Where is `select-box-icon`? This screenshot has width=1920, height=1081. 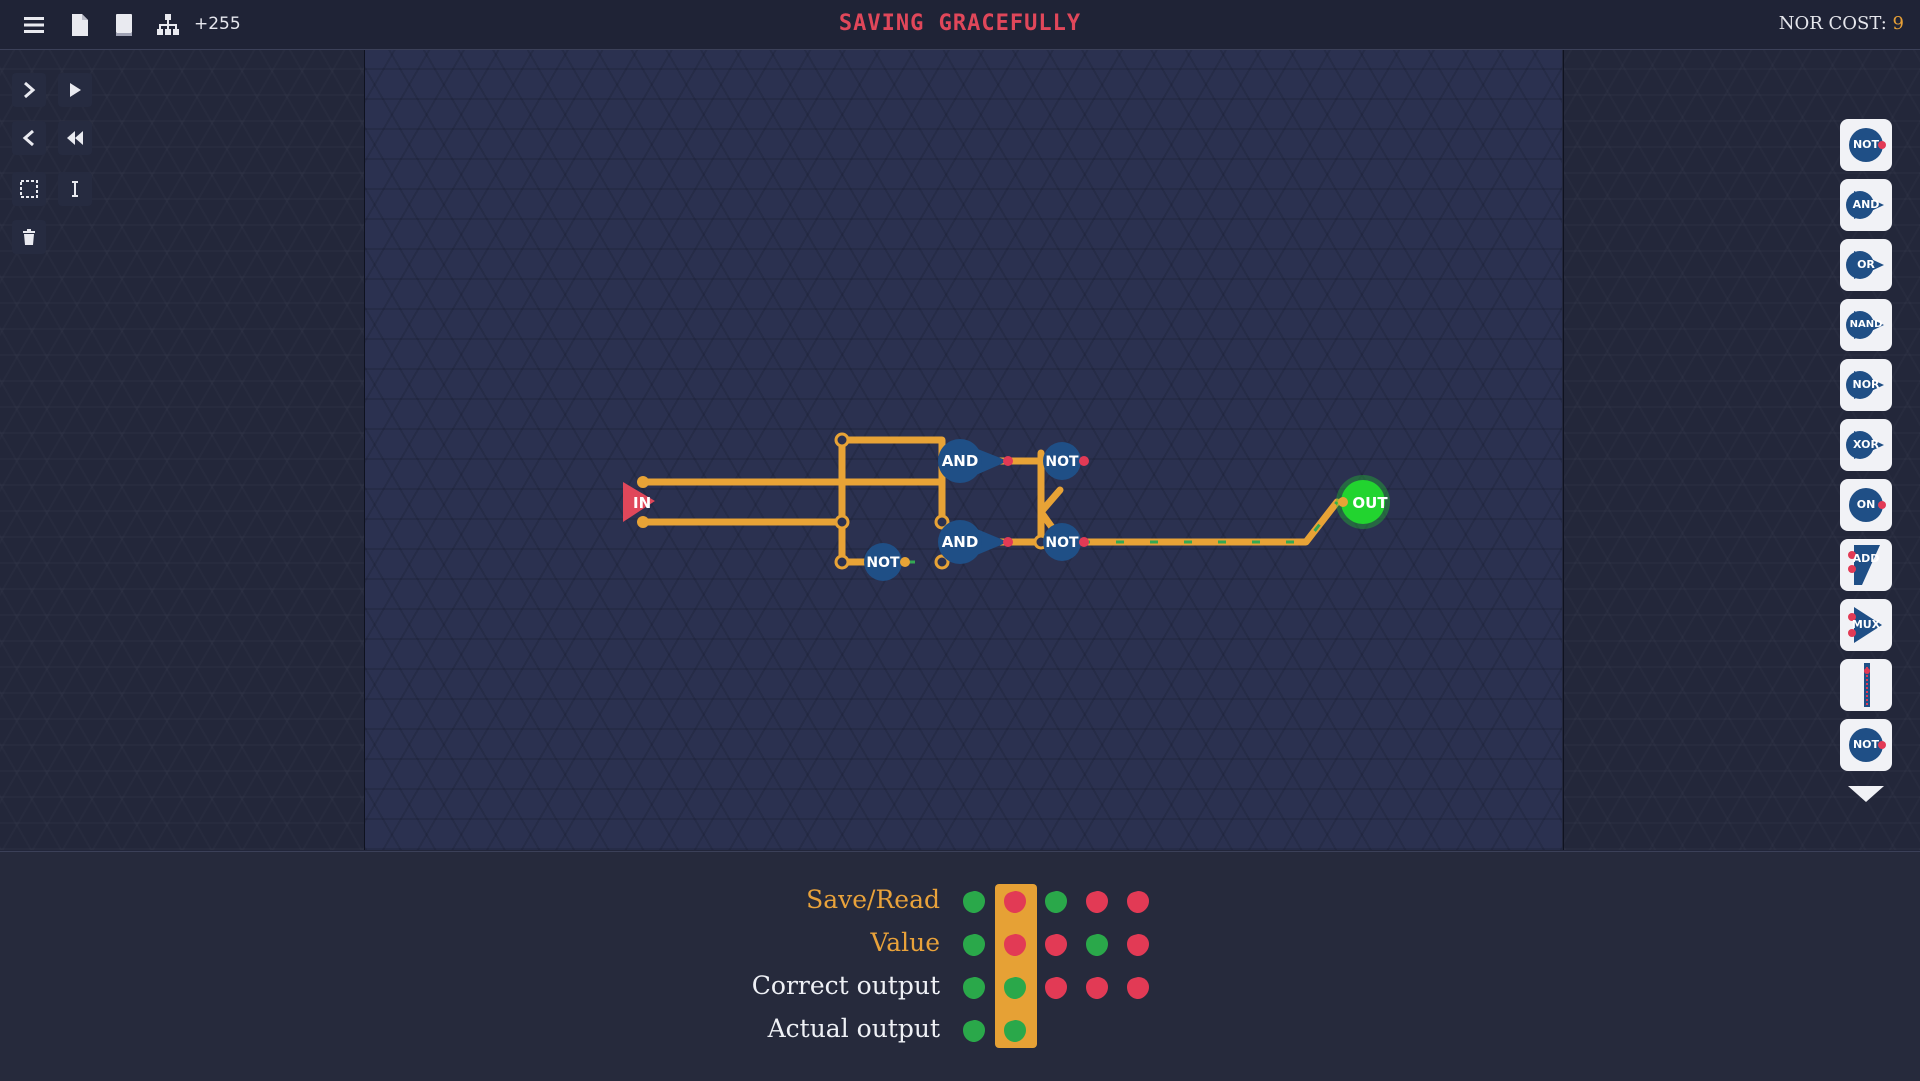 select-box-icon is located at coordinates (29, 189).